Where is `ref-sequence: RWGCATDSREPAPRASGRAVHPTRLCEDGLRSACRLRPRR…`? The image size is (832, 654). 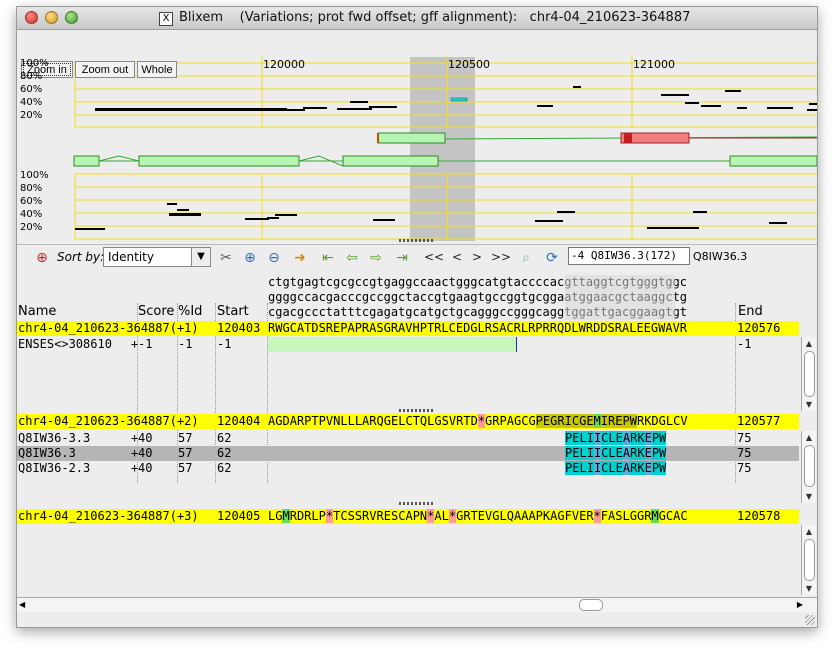
ref-sequence: RWGCATDSREPAPRASGRAVHPTRLCEDGLRSACRLRPRR… is located at coordinates (478, 328).